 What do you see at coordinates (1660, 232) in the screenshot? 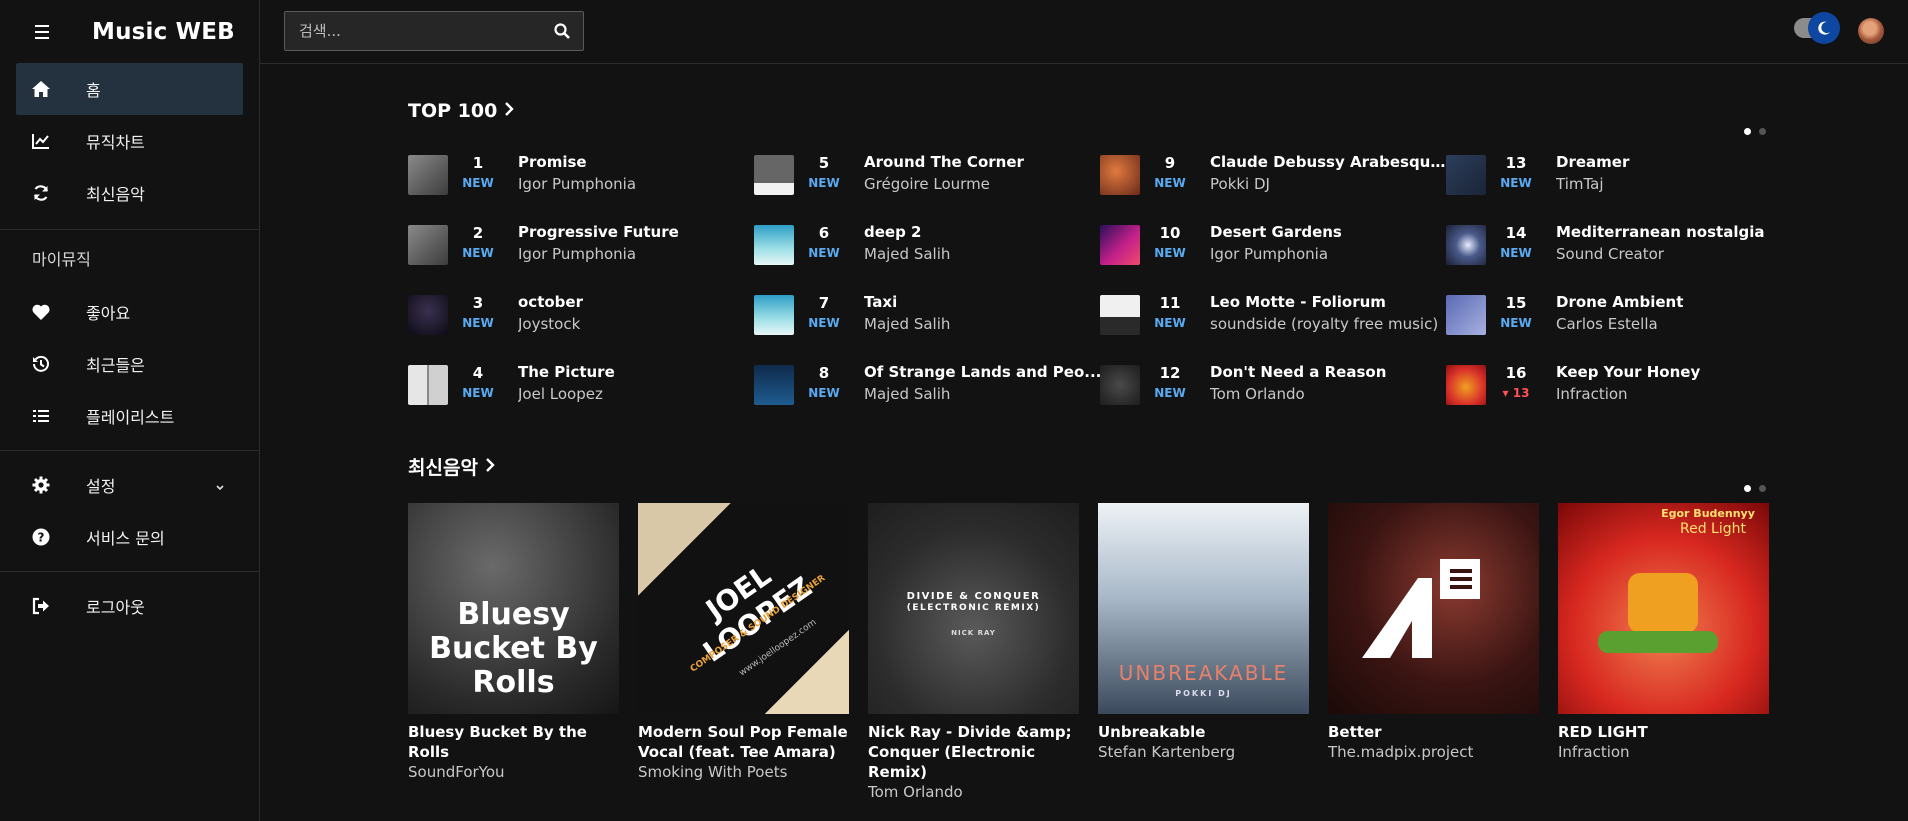
I see `song-title: Mediterranean nostalgia` at bounding box center [1660, 232].